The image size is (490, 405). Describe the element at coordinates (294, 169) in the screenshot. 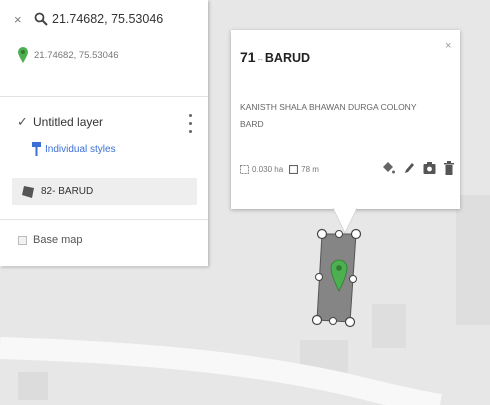

I see `perimeter-icon` at that location.